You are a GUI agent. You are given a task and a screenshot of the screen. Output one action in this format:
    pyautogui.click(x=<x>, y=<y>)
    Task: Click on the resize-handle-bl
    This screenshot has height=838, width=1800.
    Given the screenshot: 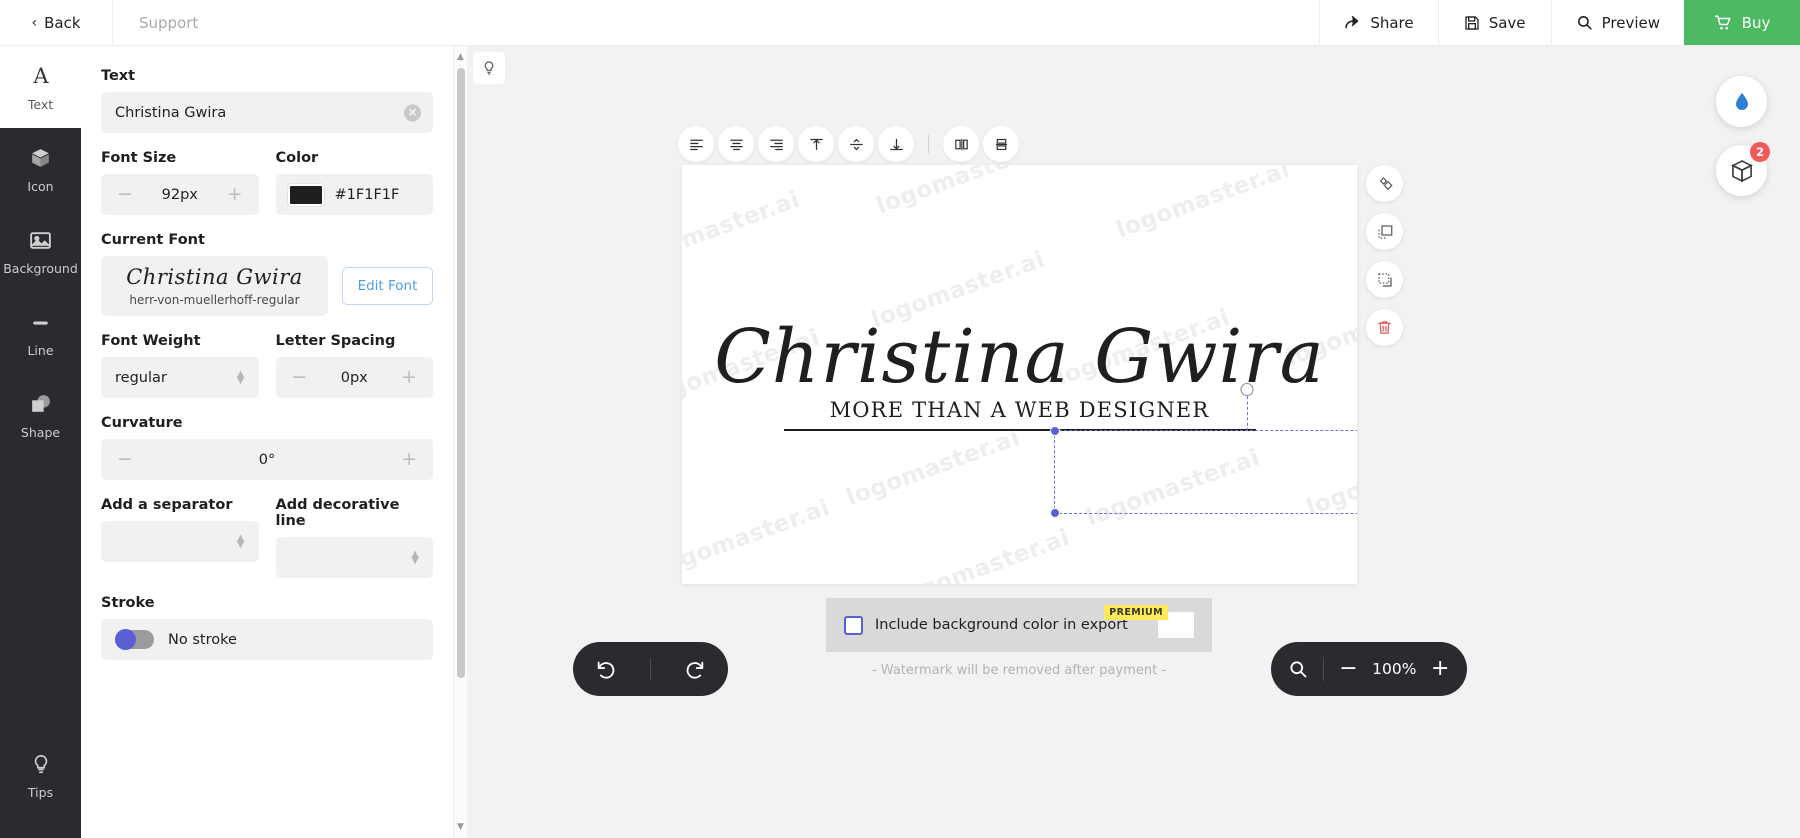 What is the action you would take?
    pyautogui.click(x=1055, y=513)
    